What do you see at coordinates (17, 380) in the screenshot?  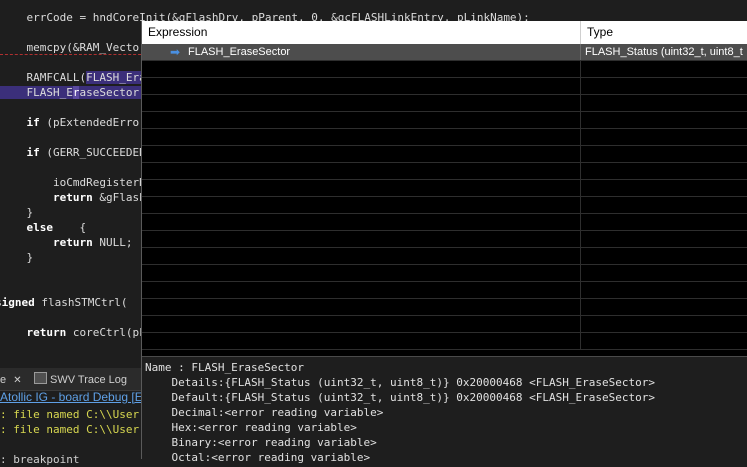 I see `close-icon: ✕` at bounding box center [17, 380].